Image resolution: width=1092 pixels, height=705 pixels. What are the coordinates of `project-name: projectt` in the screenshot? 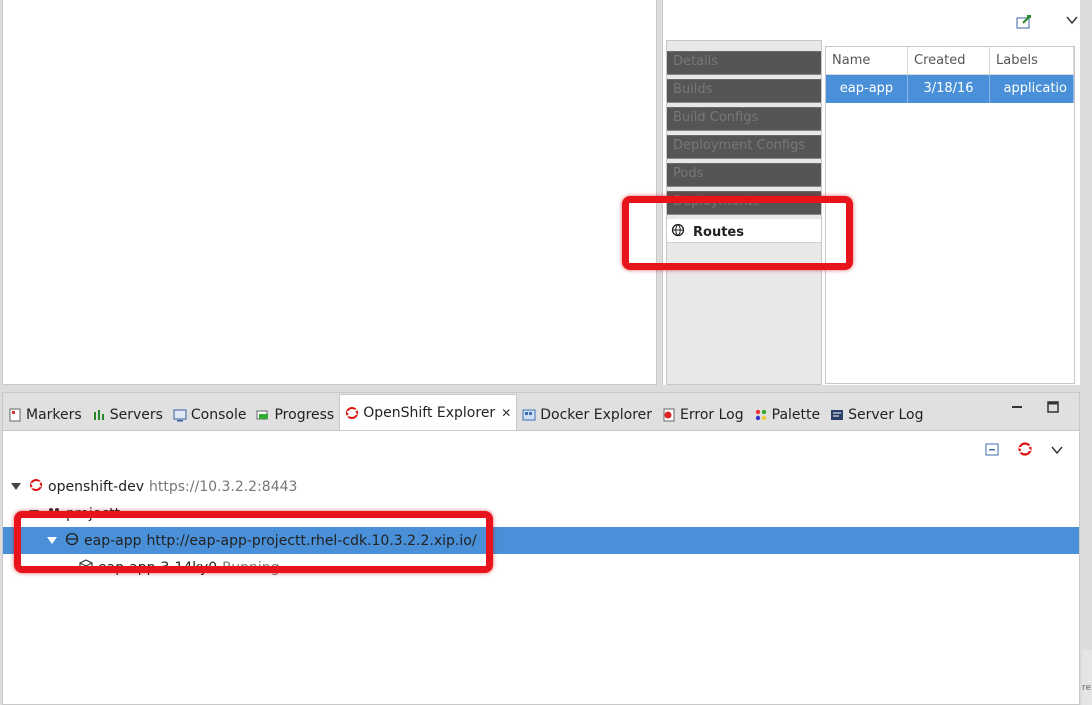 It's located at (93, 513).